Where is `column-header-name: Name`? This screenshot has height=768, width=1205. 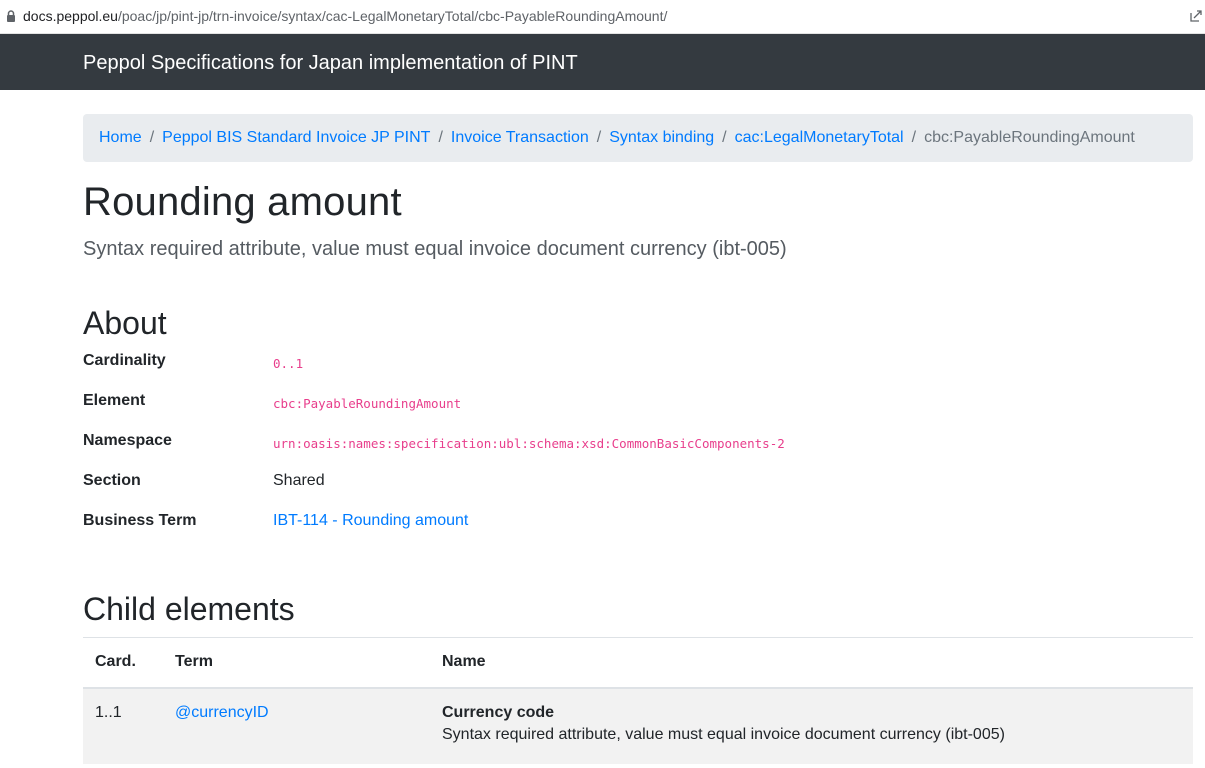 column-header-name: Name is located at coordinates (811, 663).